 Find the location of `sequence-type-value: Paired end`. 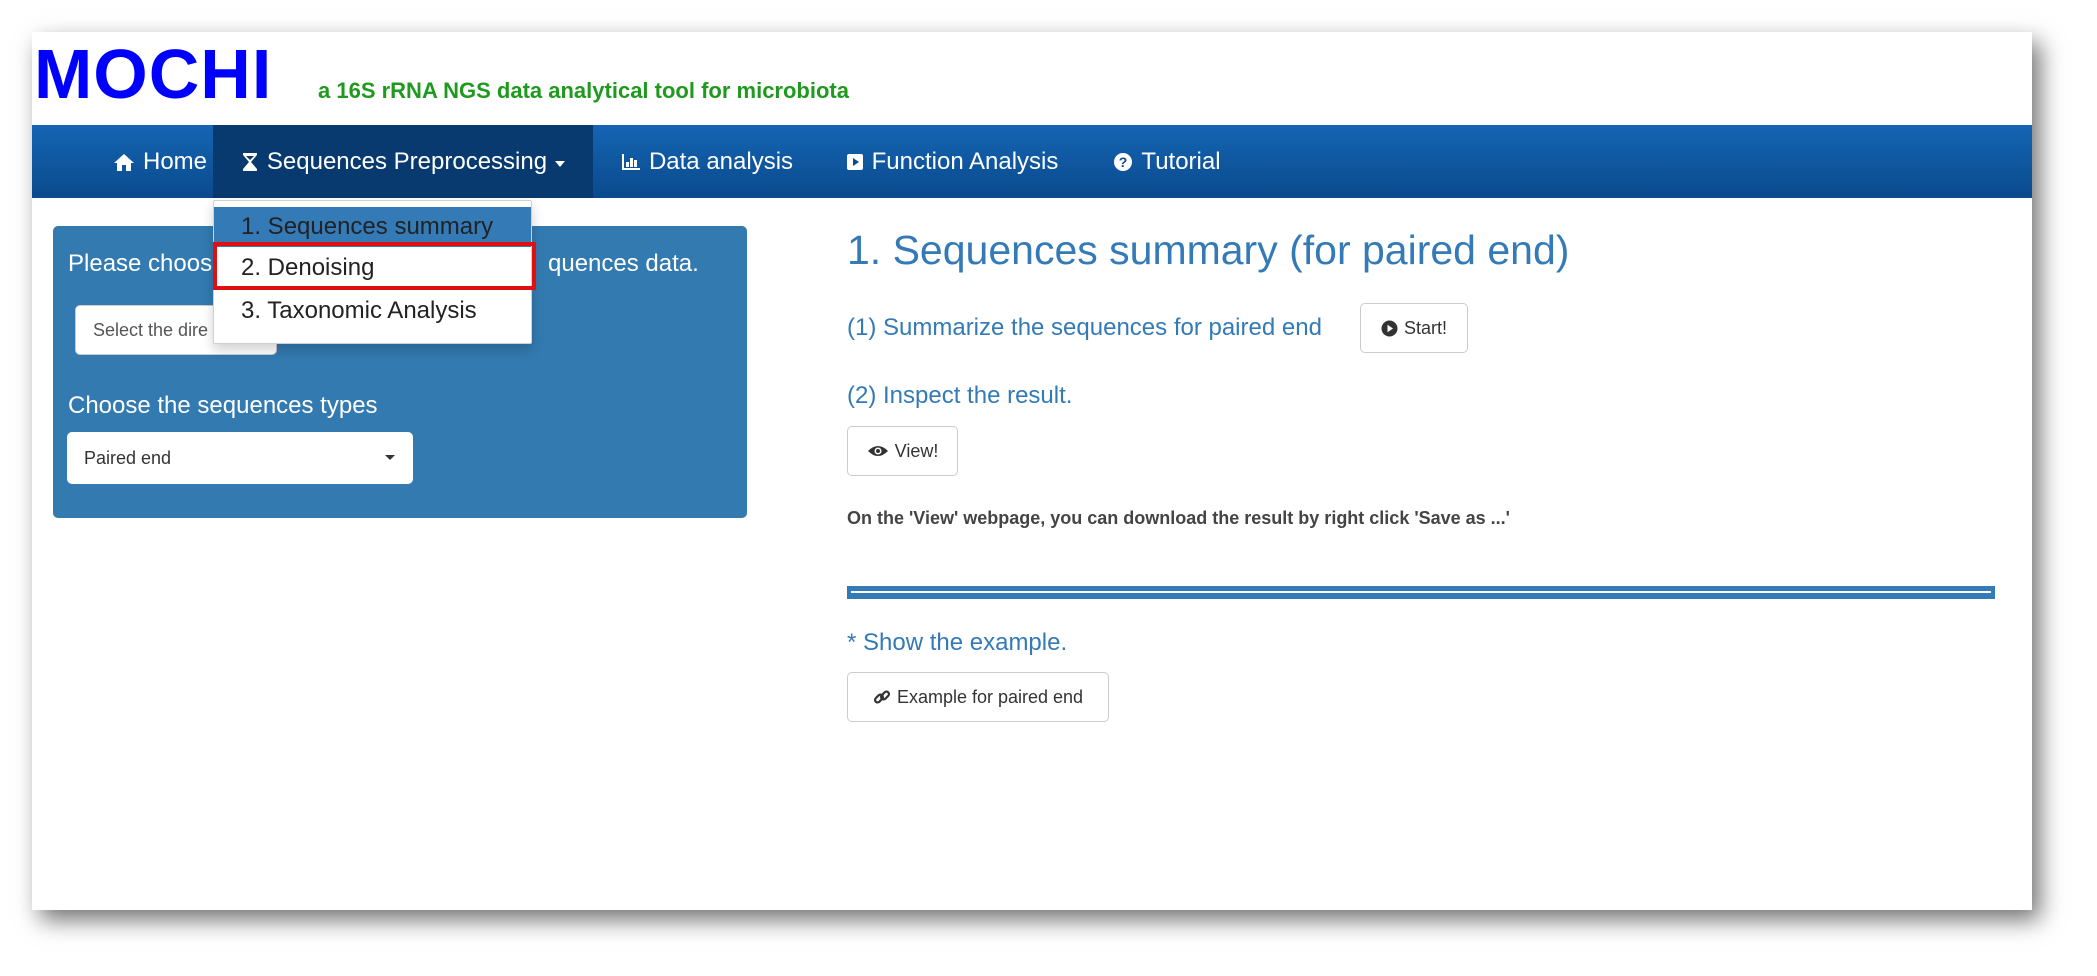

sequence-type-value: Paired end is located at coordinates (128, 457).